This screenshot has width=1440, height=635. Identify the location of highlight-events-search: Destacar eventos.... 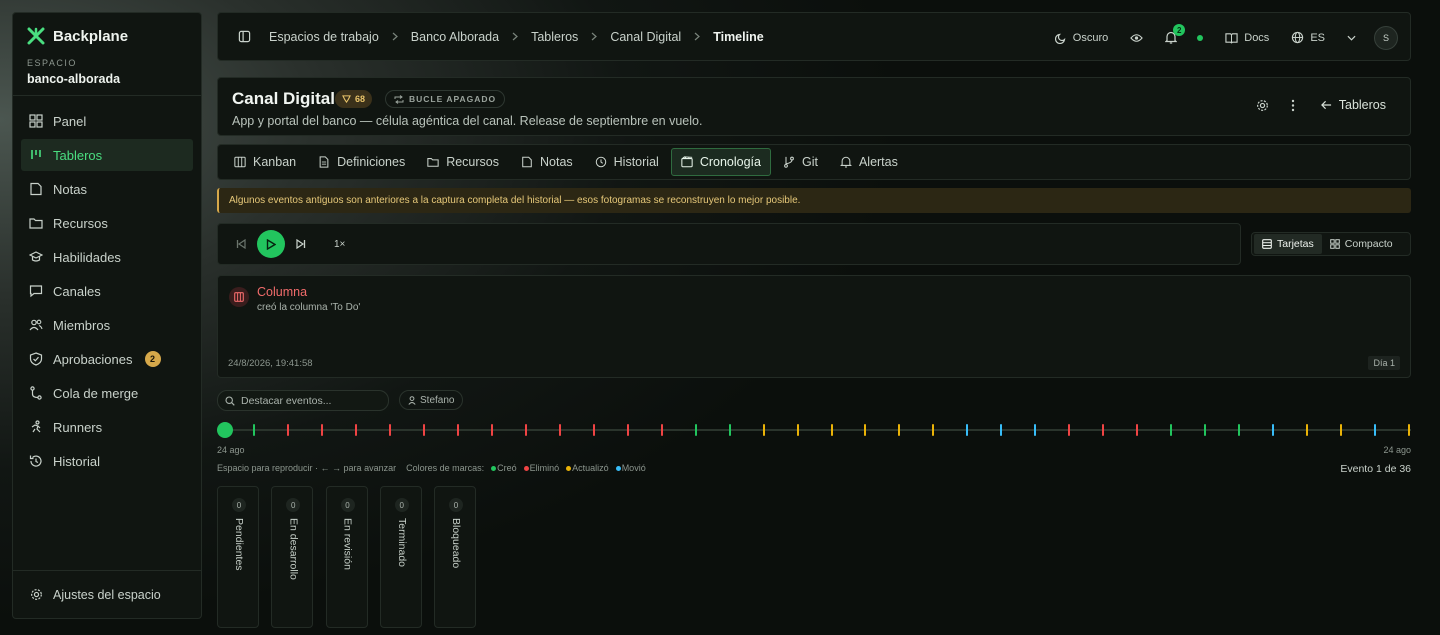
(303, 400).